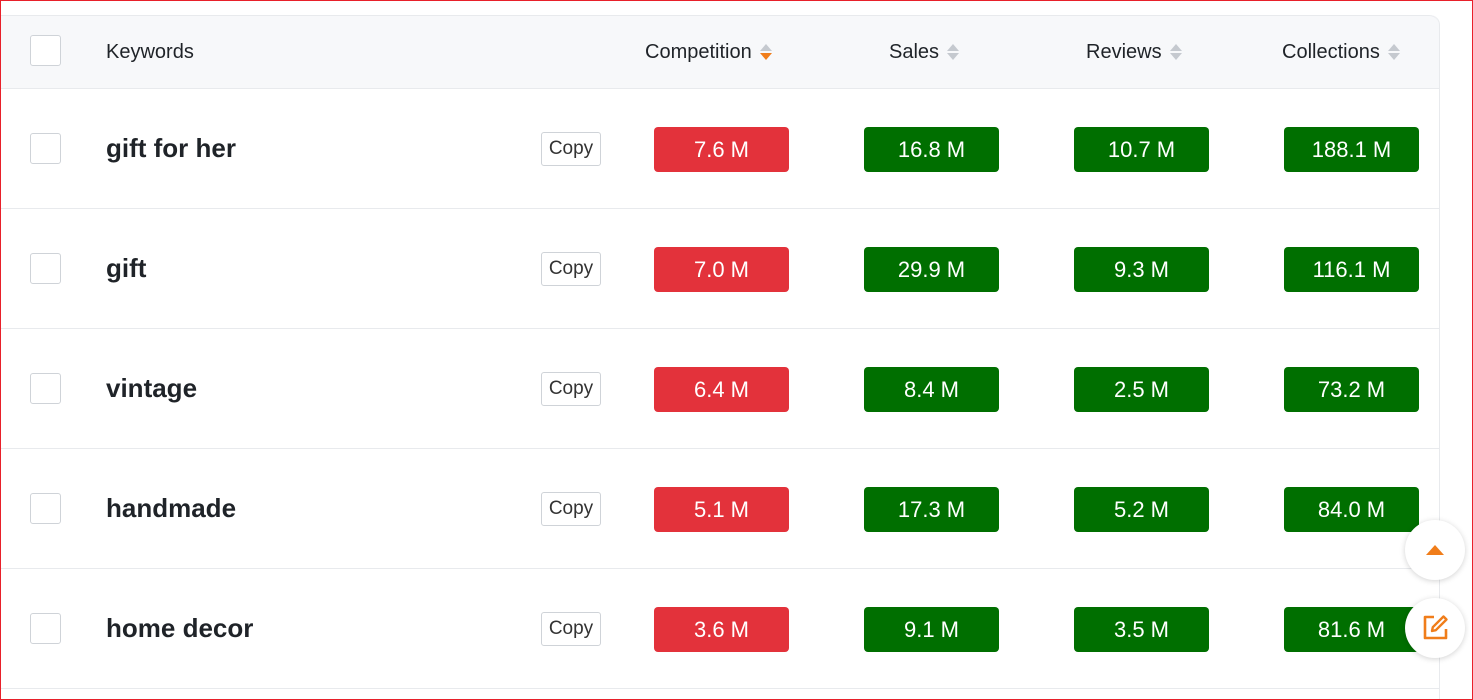 This screenshot has width=1473, height=700. I want to click on collections-column-header: Collections, so click(1342, 52).